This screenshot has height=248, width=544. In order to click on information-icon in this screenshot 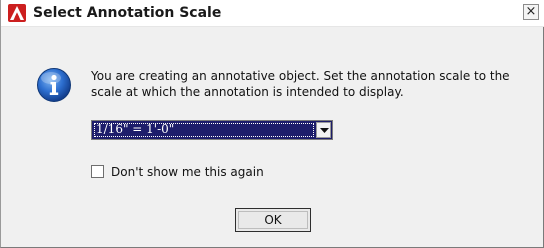, I will do `click(54, 85)`.